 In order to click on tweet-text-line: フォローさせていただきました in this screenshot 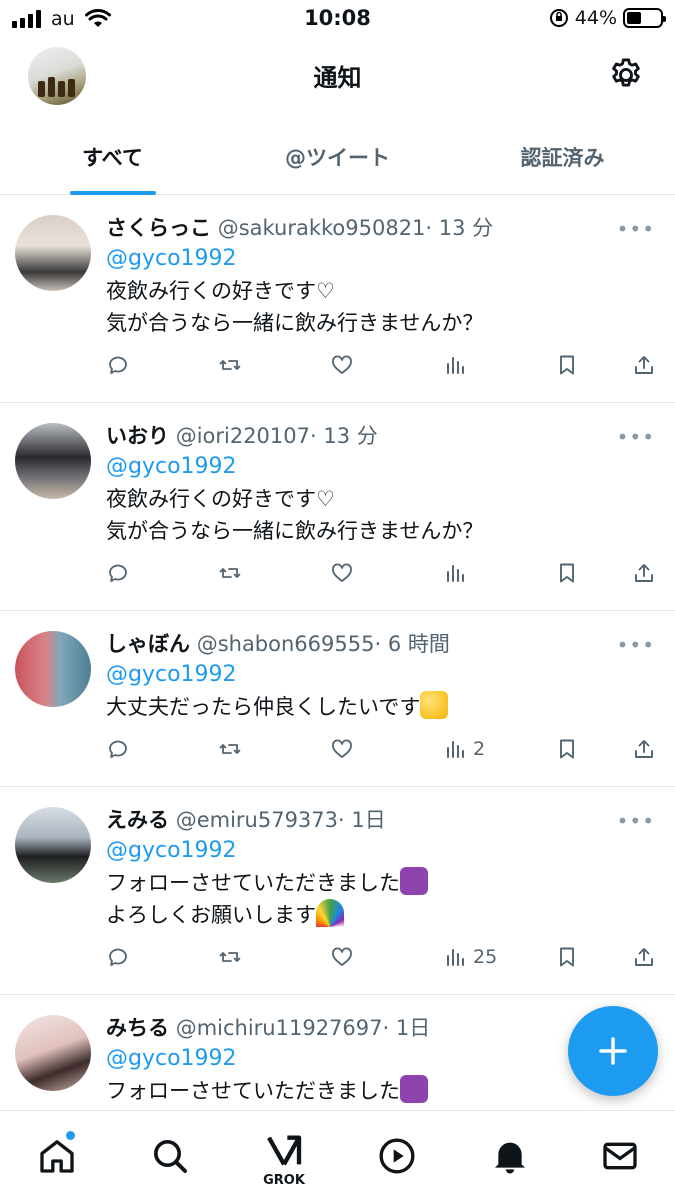, I will do `click(253, 1091)`.